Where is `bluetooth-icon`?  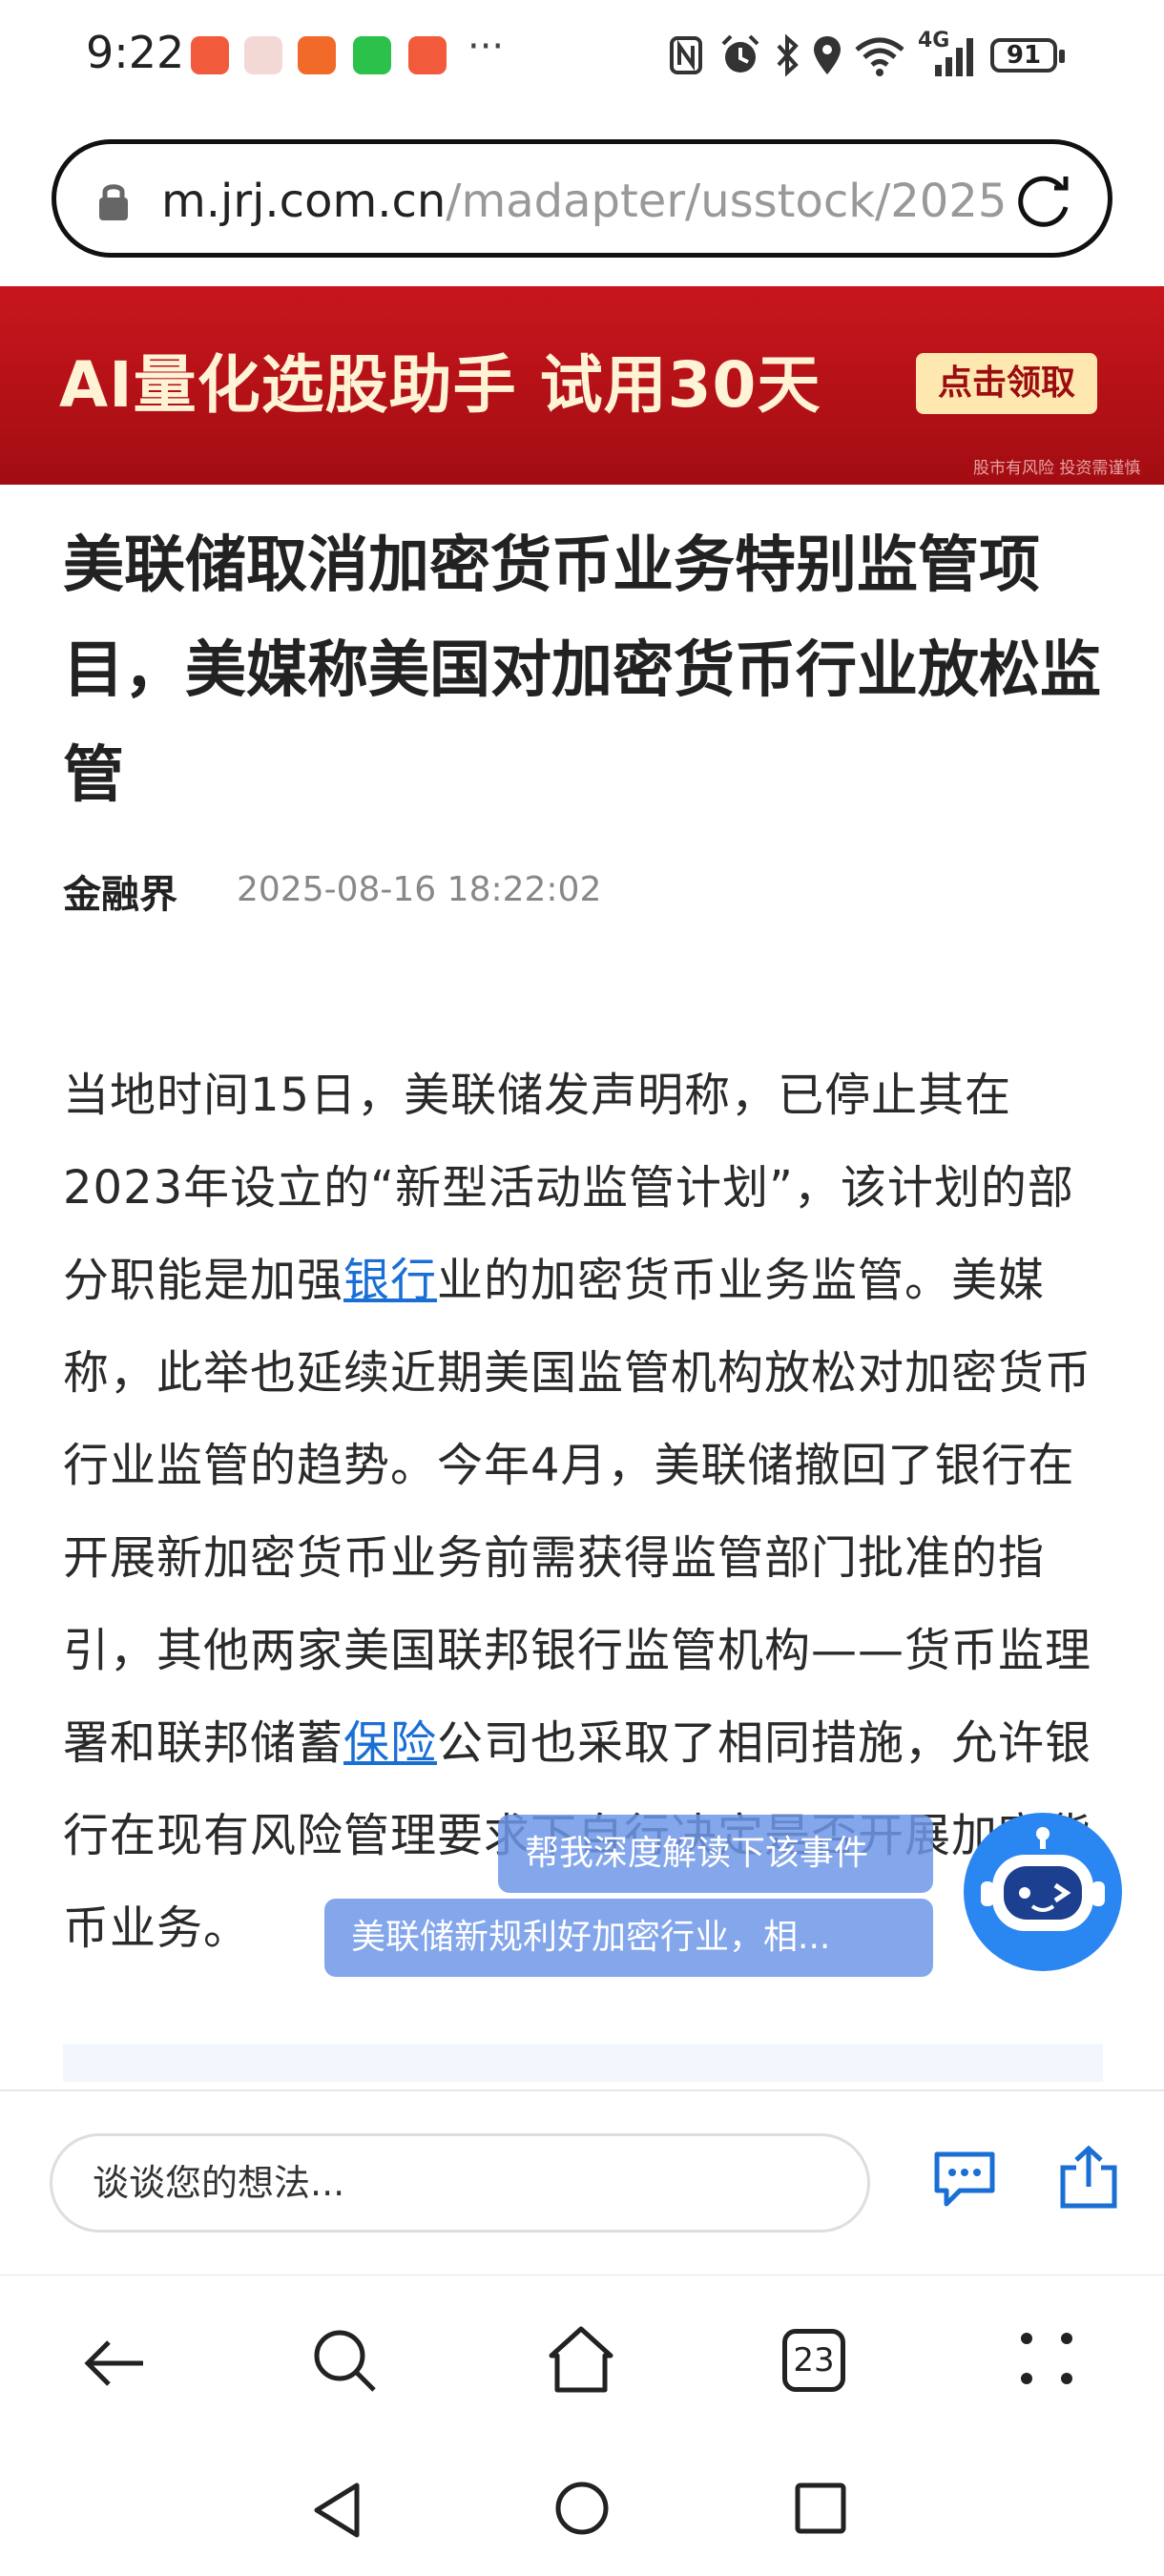
bluetooth-icon is located at coordinates (788, 55).